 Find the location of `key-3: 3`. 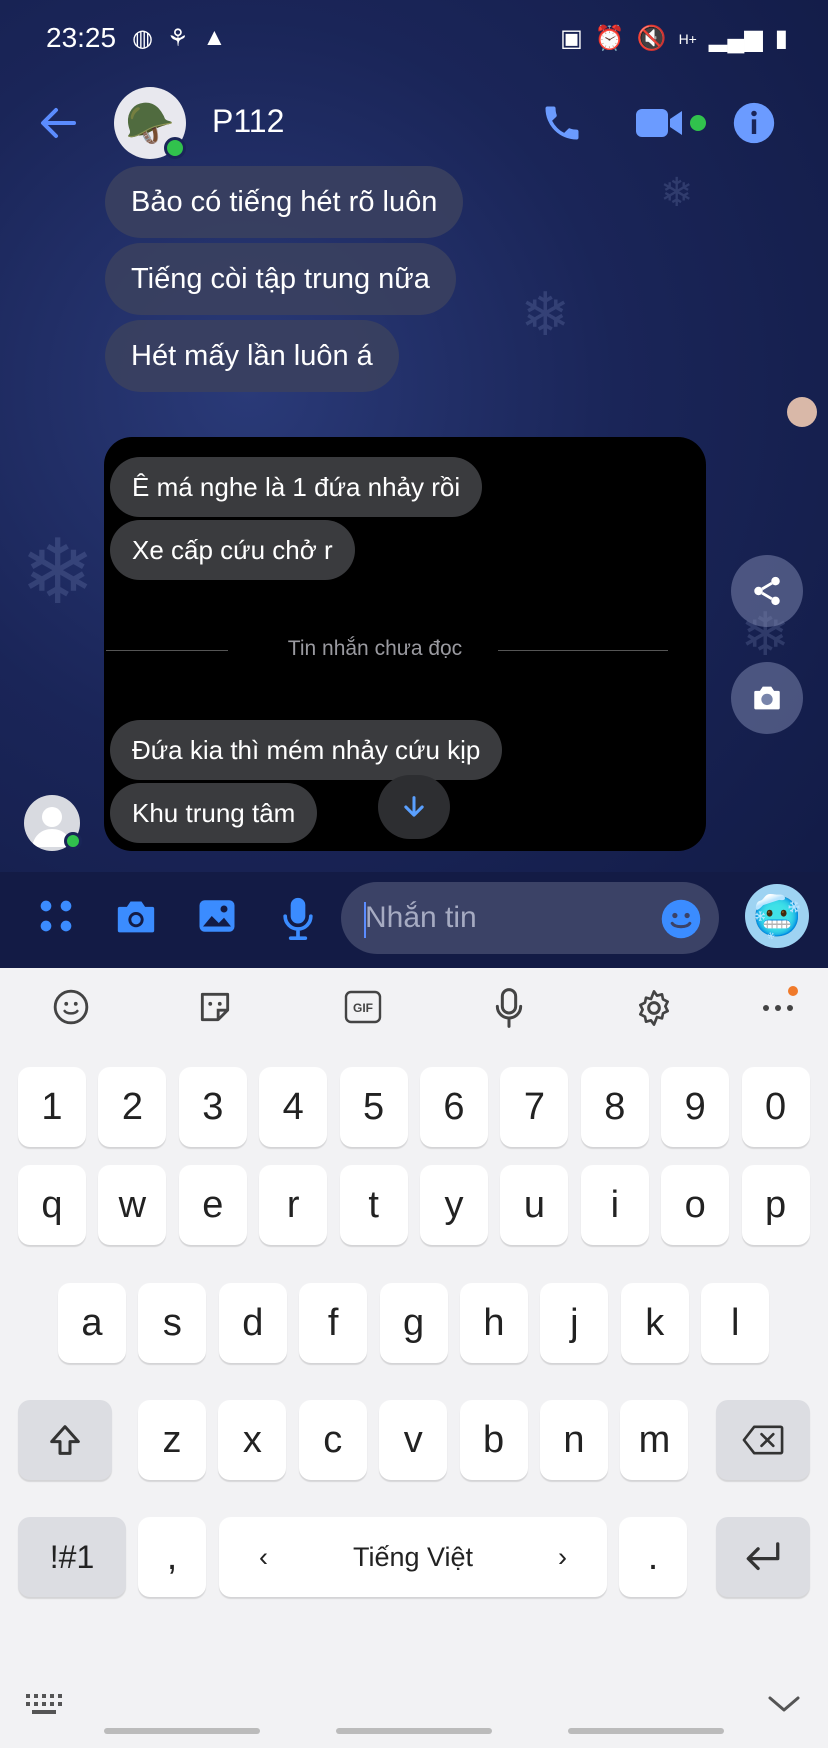

key-3: 3 is located at coordinates (212, 1107).